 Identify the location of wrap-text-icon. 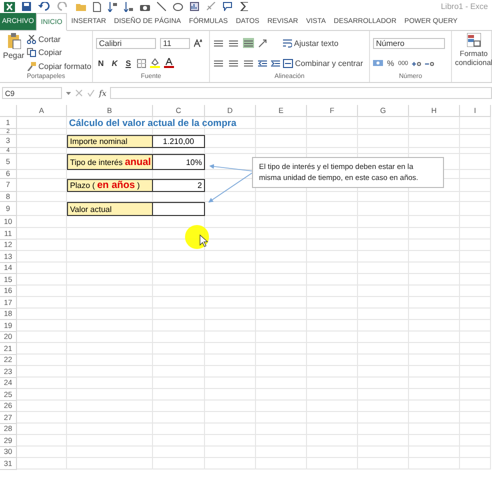
(287, 43).